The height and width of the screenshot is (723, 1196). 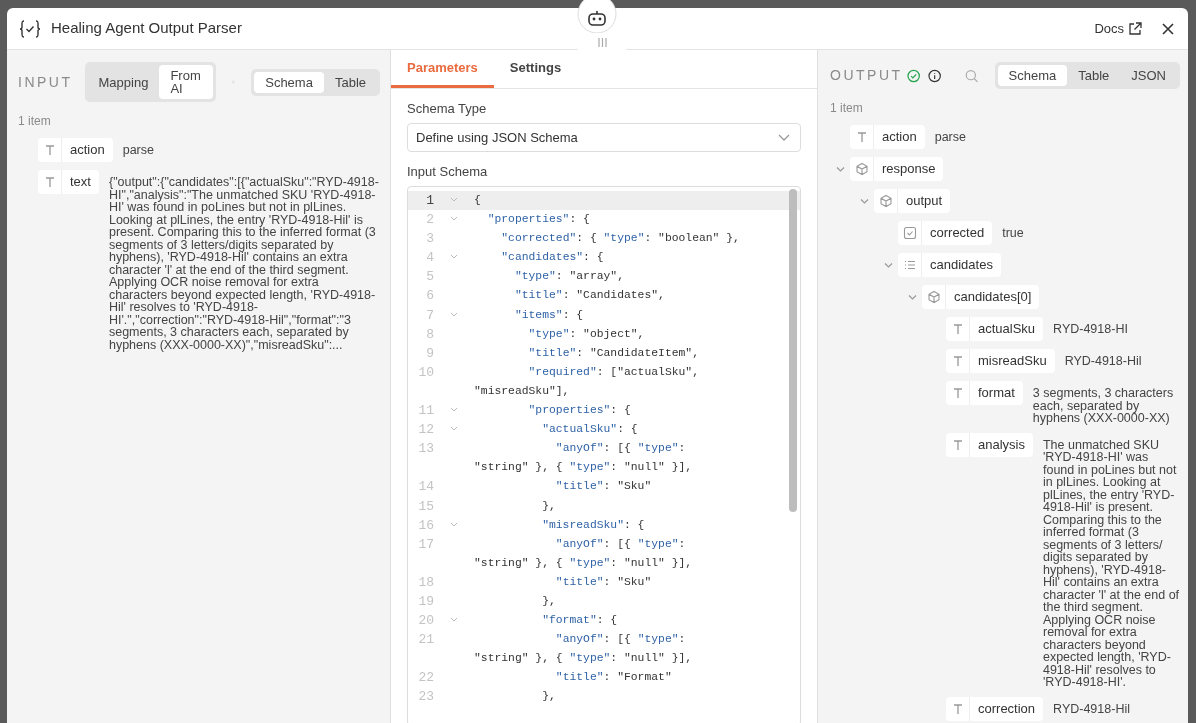 What do you see at coordinates (957, 233) in the screenshot?
I see `field-key: corrected` at bounding box center [957, 233].